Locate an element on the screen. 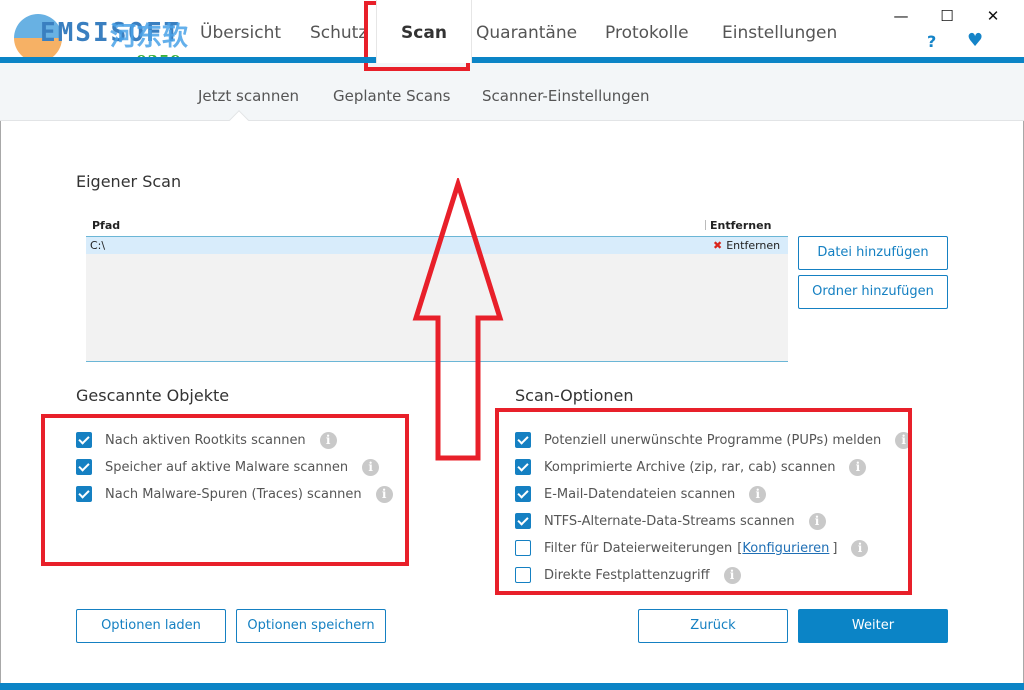  scanned-objects-title: Gescannte Objekte is located at coordinates (153, 395).